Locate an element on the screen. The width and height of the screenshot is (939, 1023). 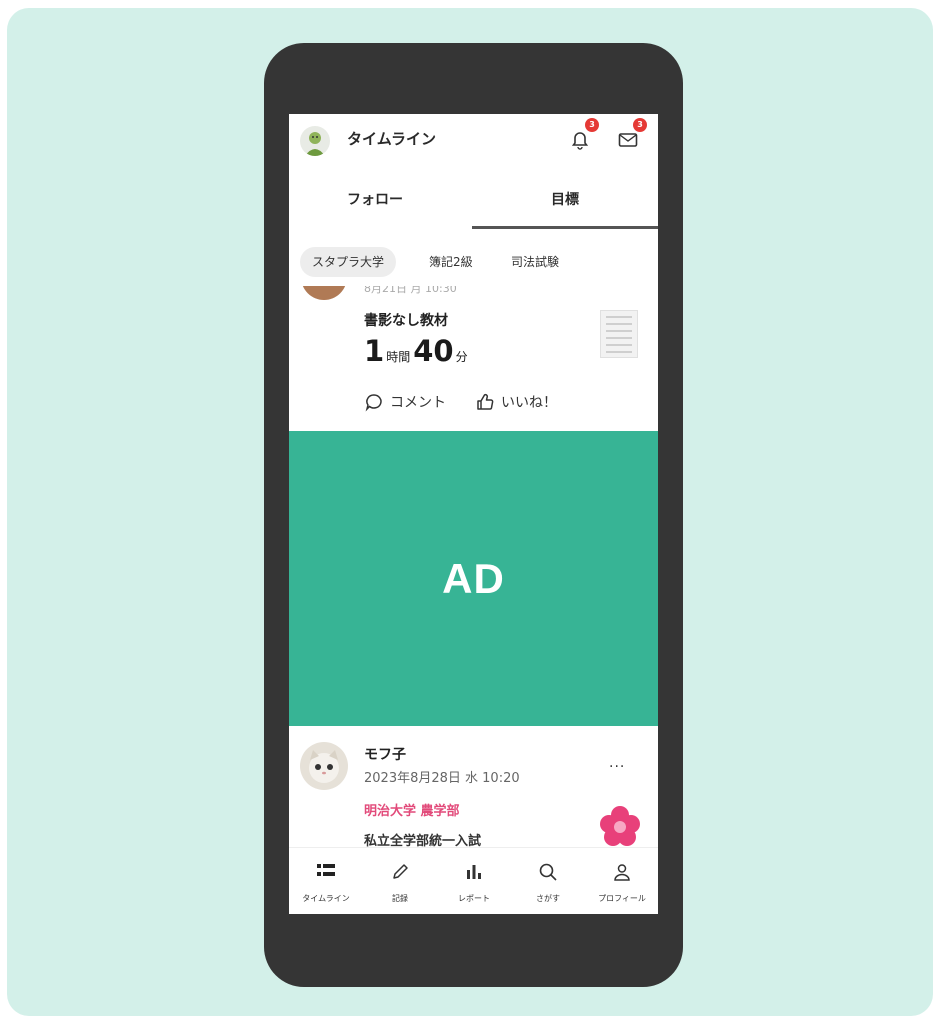
material-thumbnail is located at coordinates (619, 334).